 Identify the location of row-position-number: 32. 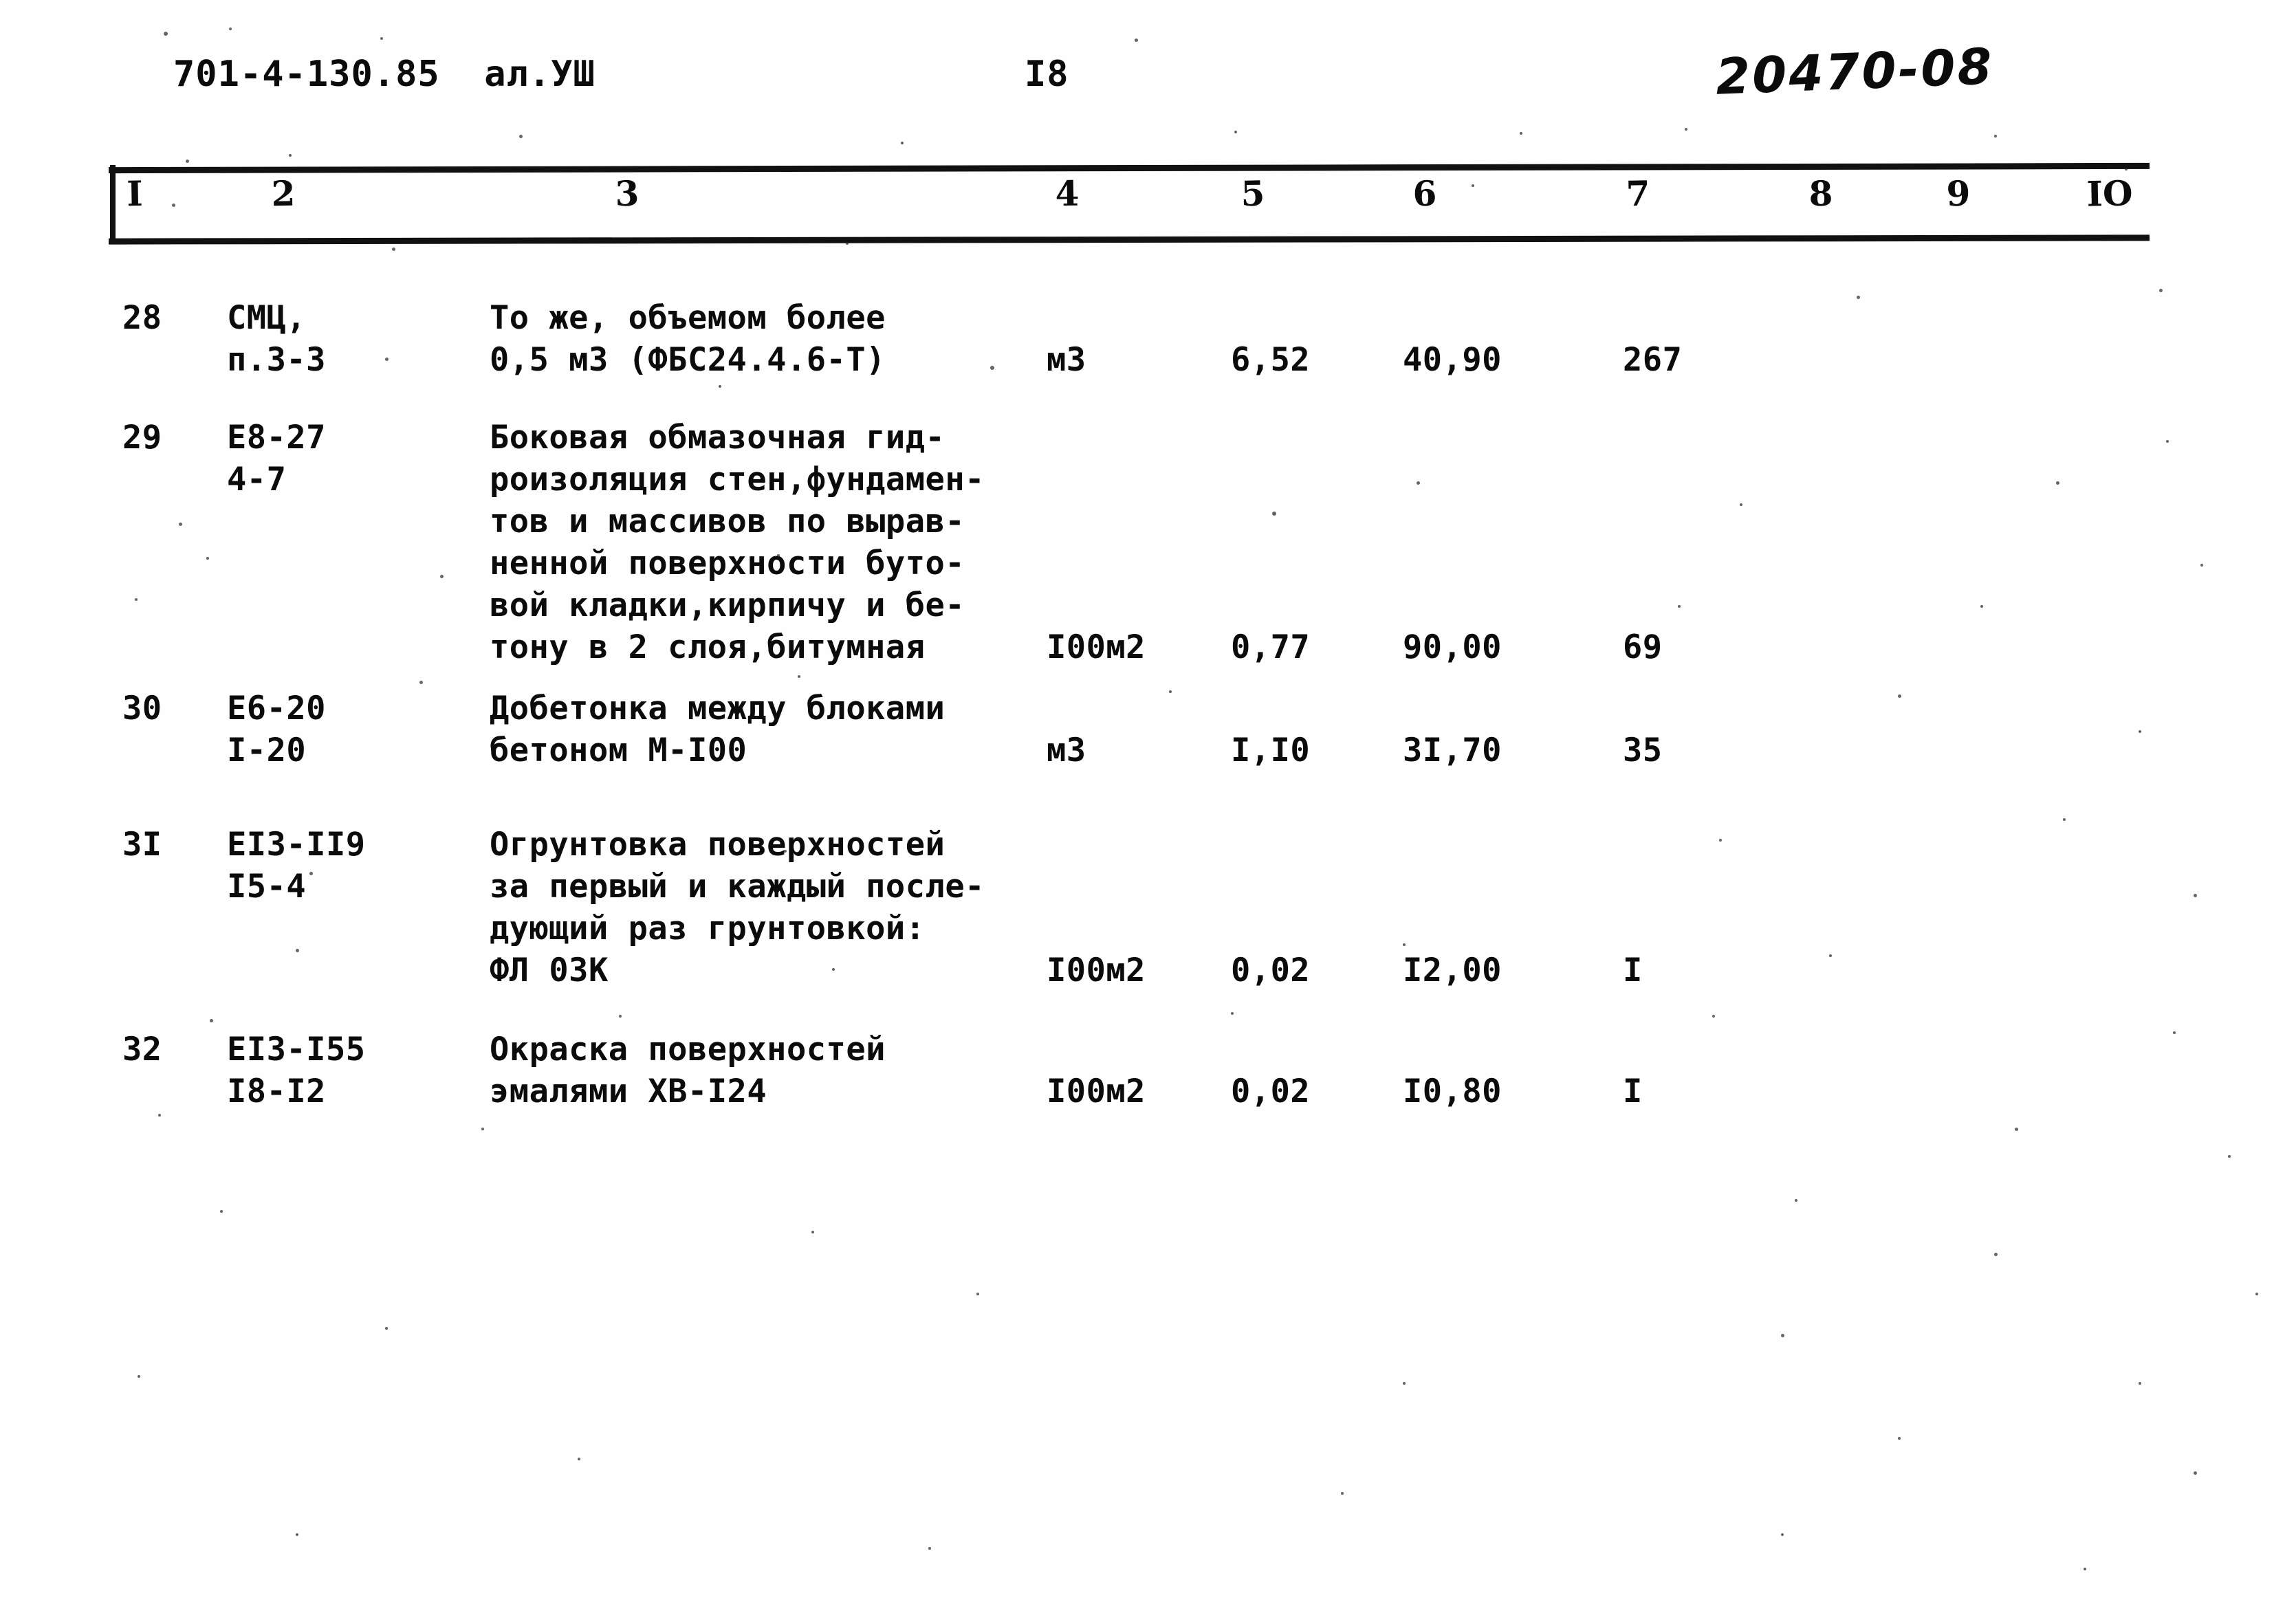
(142, 1049).